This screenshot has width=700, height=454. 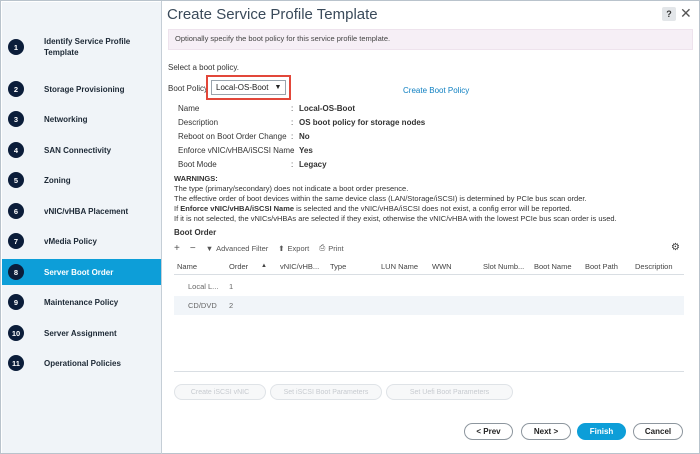 What do you see at coordinates (429, 371) in the screenshot?
I see `table-bottom-border` at bounding box center [429, 371].